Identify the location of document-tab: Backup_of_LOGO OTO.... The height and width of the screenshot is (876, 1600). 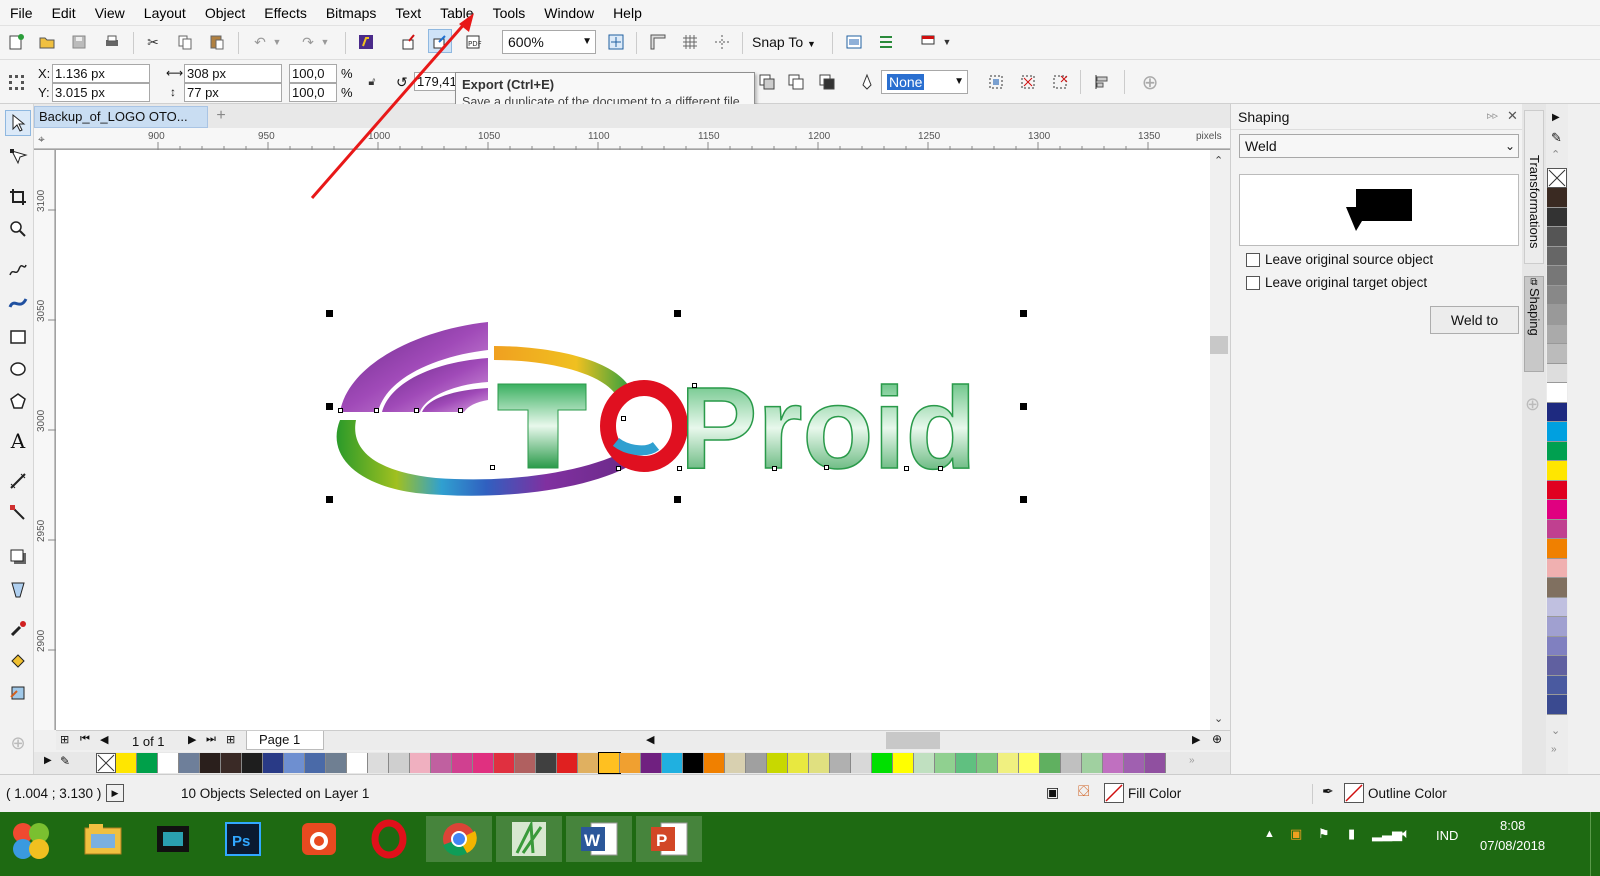
(121, 117).